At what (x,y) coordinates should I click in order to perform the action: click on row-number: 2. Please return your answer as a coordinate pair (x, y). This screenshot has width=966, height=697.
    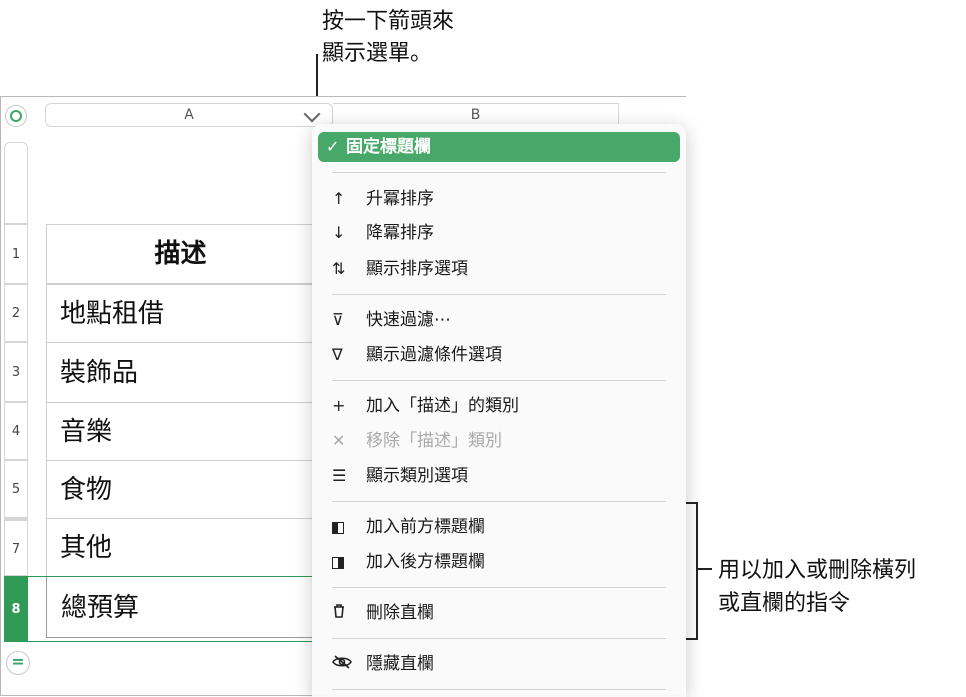
    Looking at the image, I should click on (16, 313).